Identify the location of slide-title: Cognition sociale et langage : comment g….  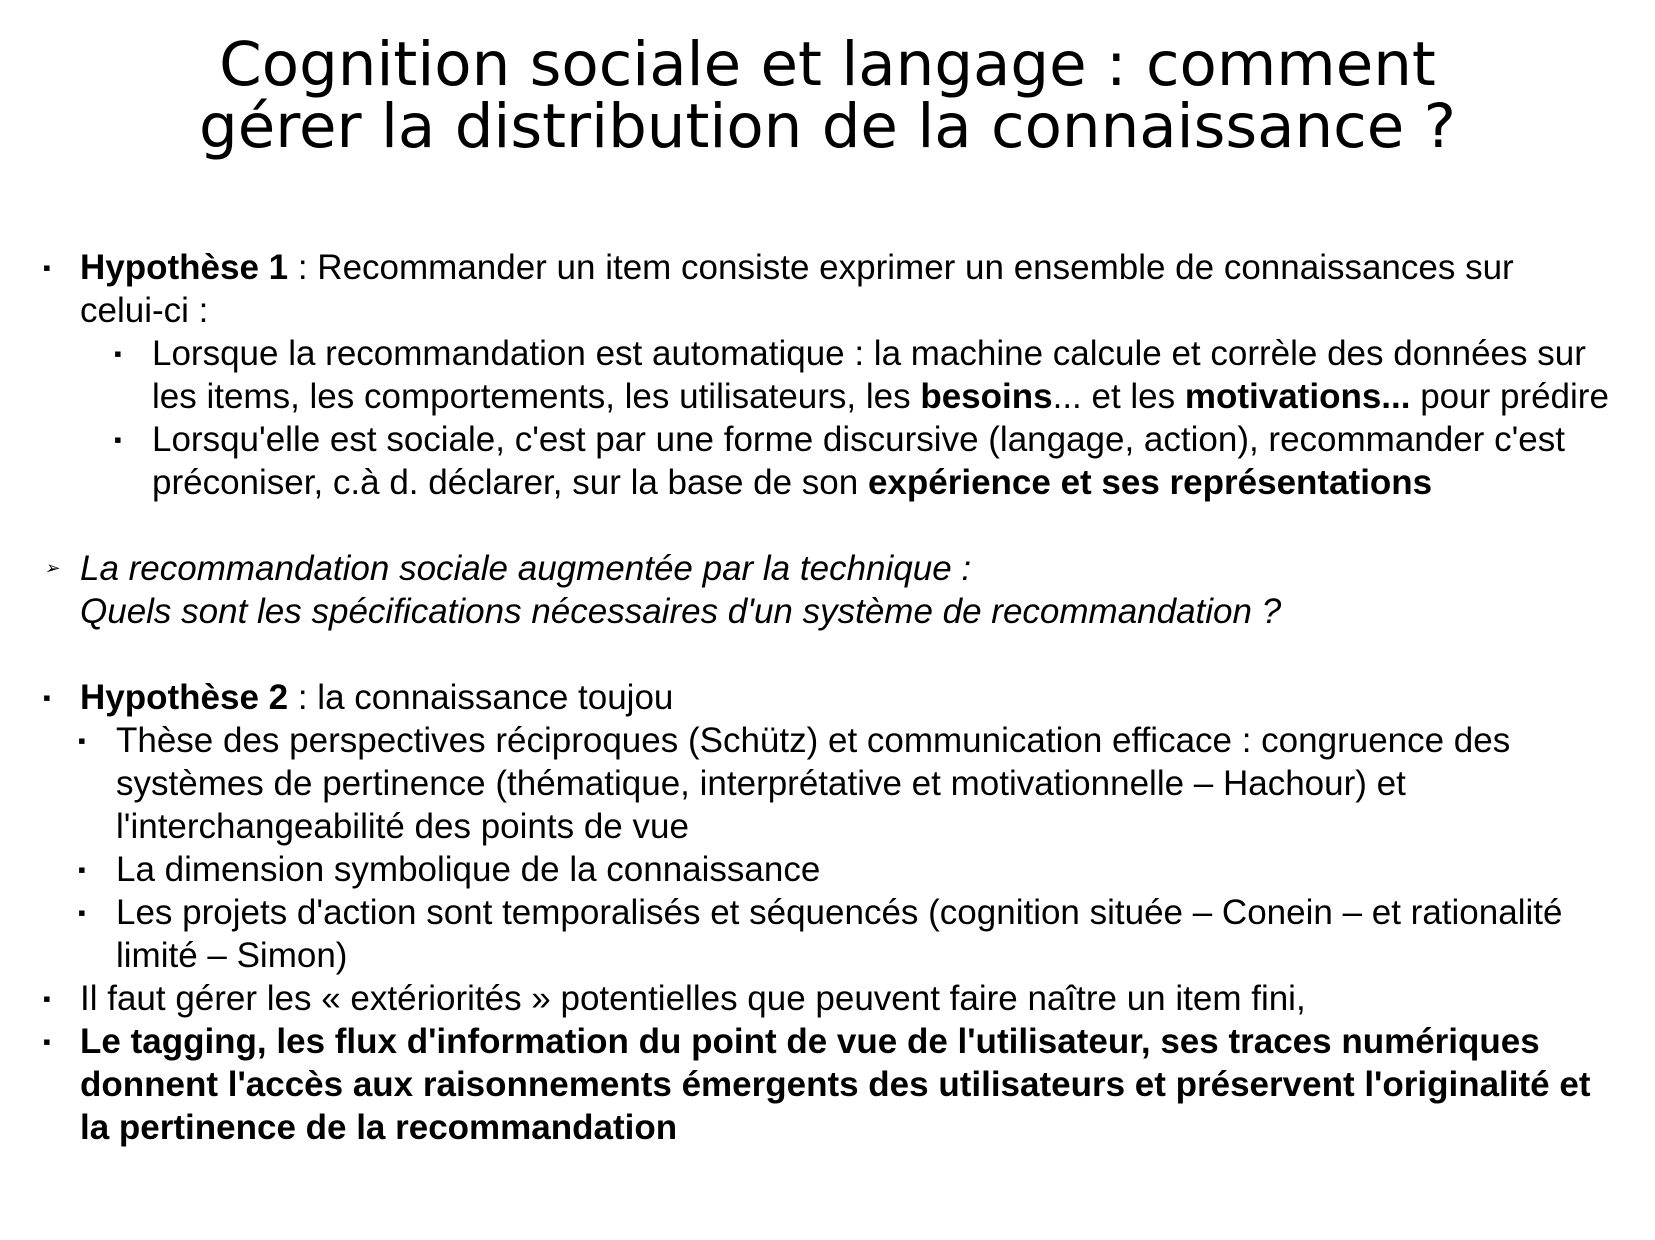
(827, 96).